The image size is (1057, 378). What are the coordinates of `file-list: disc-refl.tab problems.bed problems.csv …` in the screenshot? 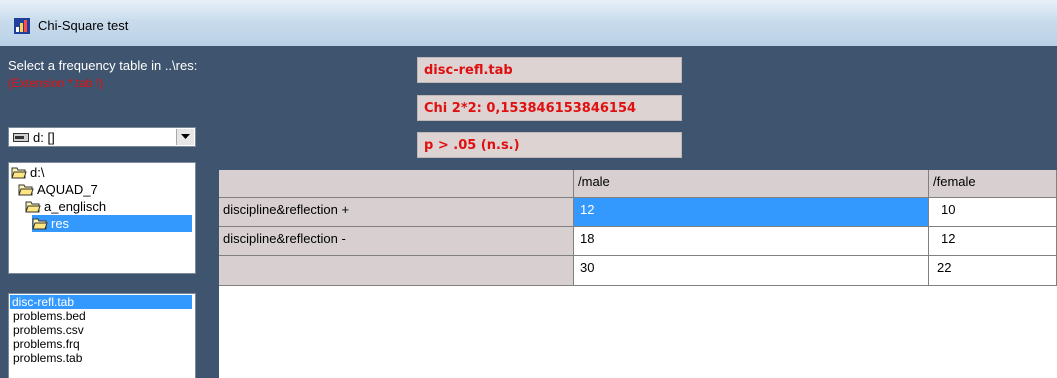 It's located at (102, 335).